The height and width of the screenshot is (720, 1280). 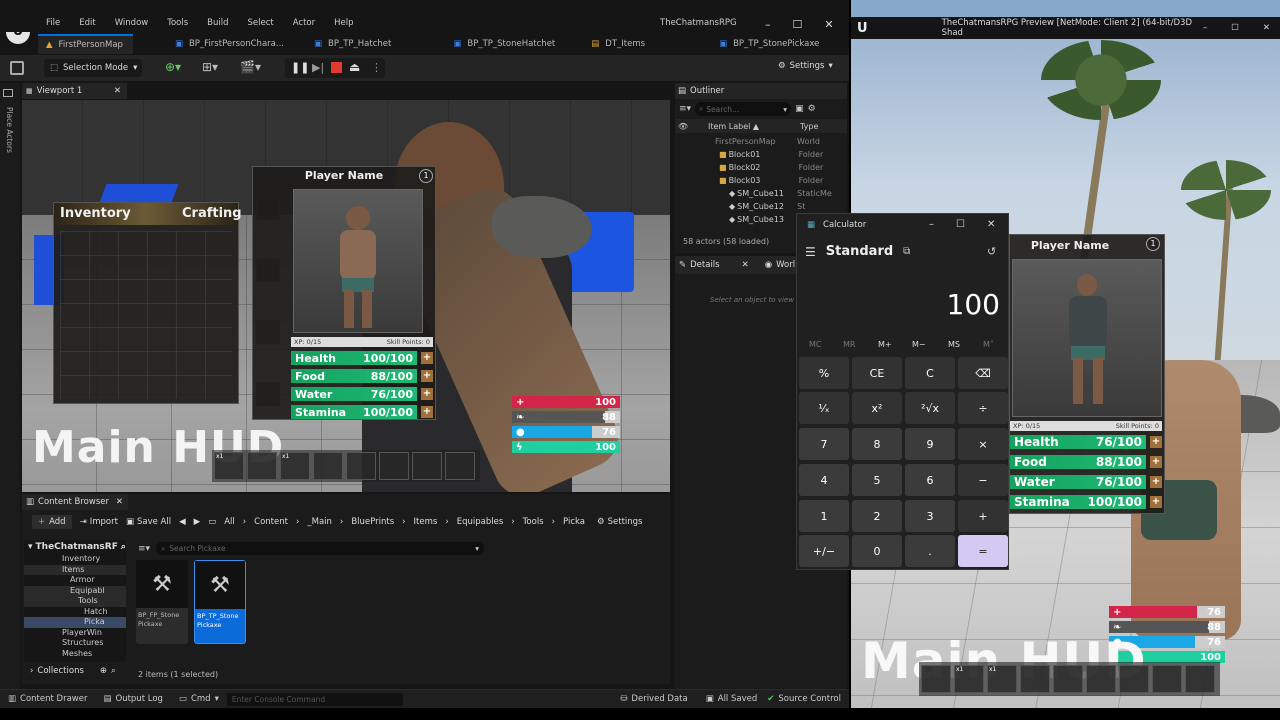 I want to click on more-options-icon: ⋮, so click(x=376, y=67).